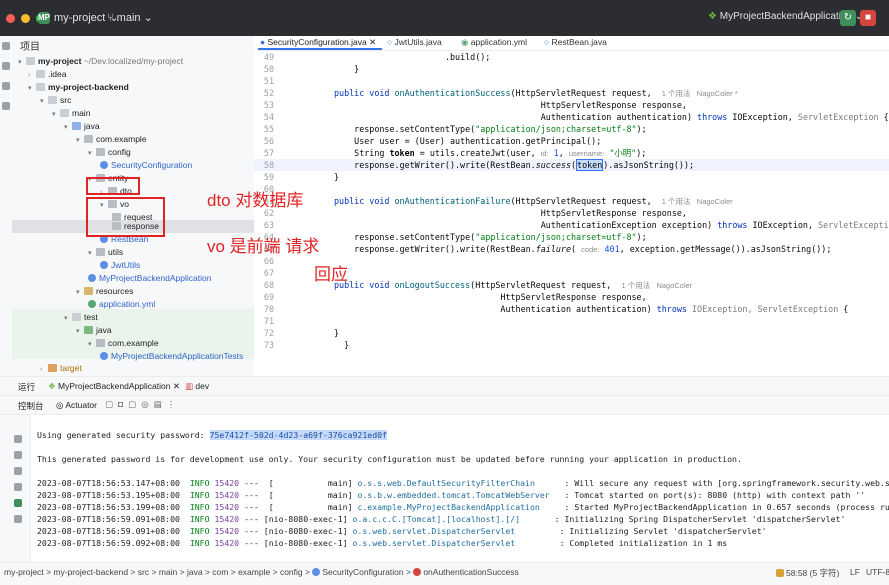 The image size is (889, 585). What do you see at coordinates (470, 572) in the screenshot?
I see `breadcrumb-item: onAuthenticationSuccess` at bounding box center [470, 572].